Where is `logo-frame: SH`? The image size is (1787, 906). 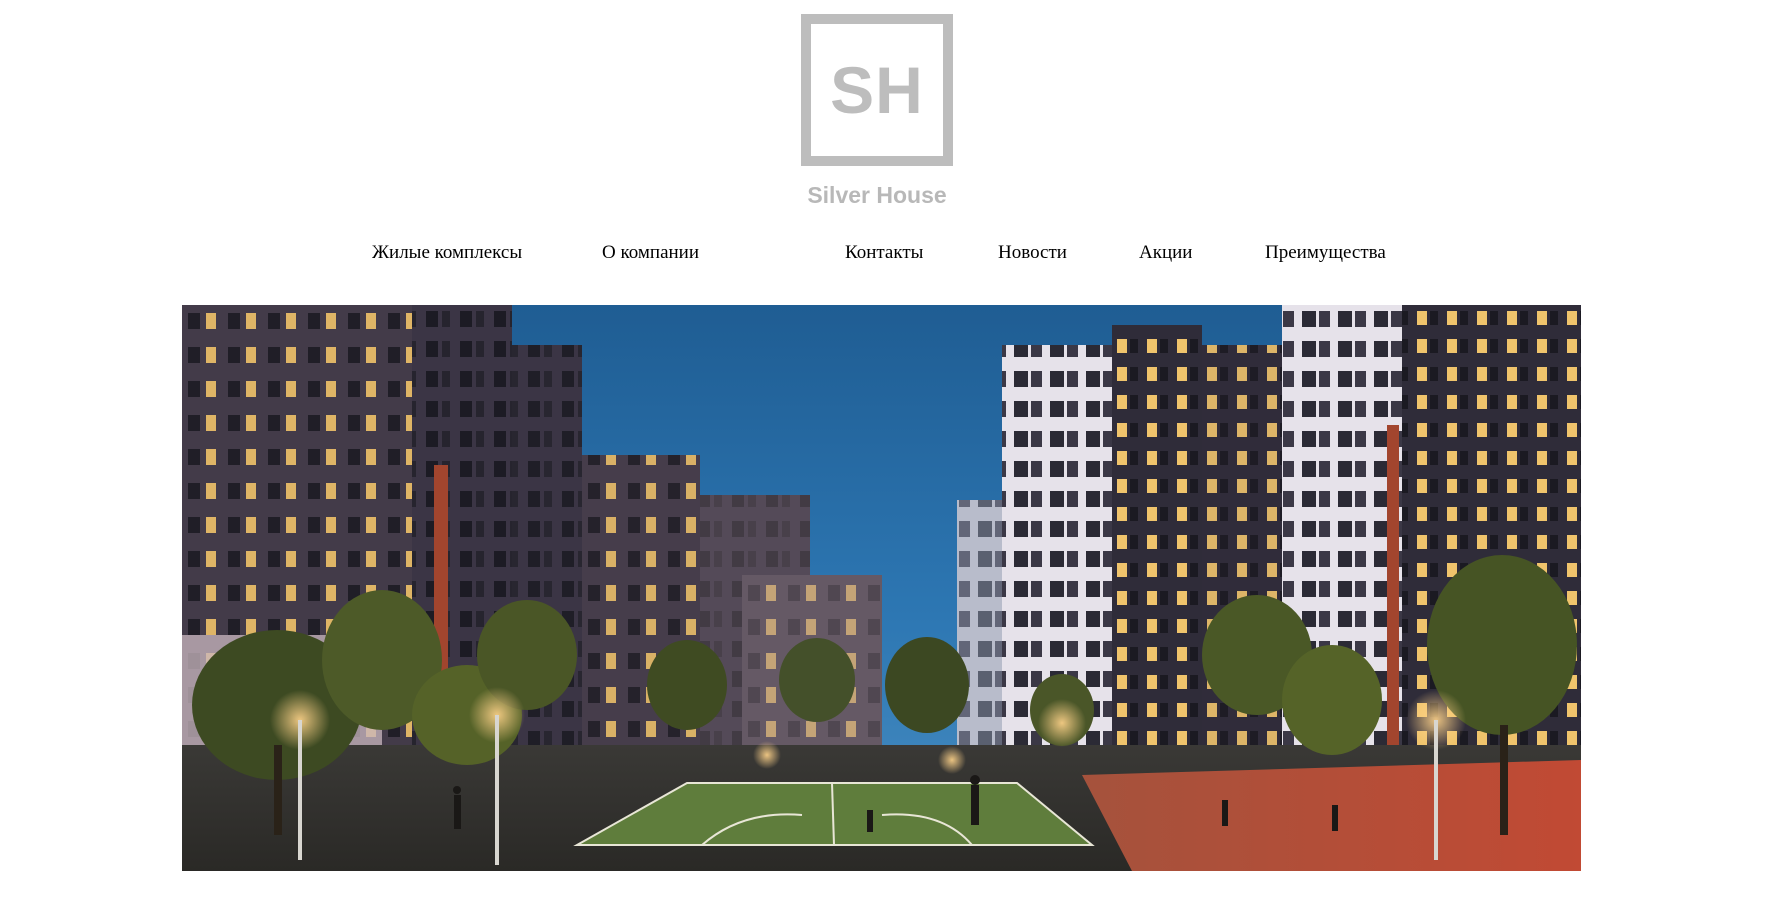 logo-frame: SH is located at coordinates (877, 90).